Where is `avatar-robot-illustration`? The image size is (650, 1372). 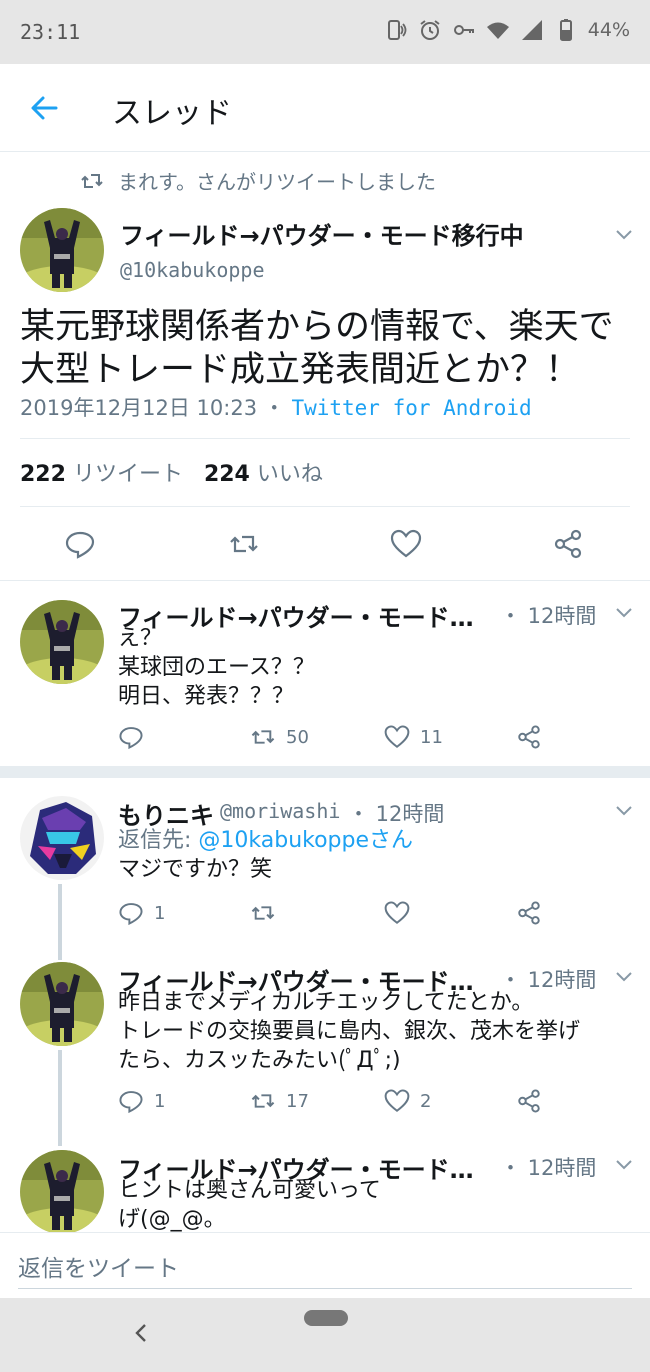
avatar-robot-illustration is located at coordinates (62, 838).